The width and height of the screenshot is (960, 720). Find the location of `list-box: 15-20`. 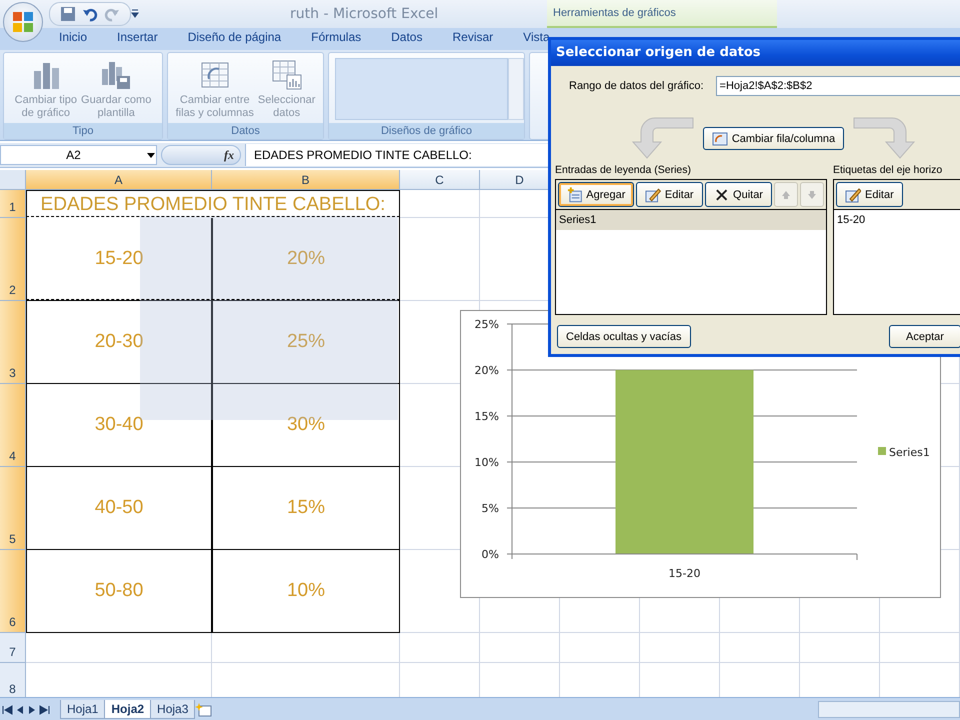

list-box: 15-20 is located at coordinates (896, 262).